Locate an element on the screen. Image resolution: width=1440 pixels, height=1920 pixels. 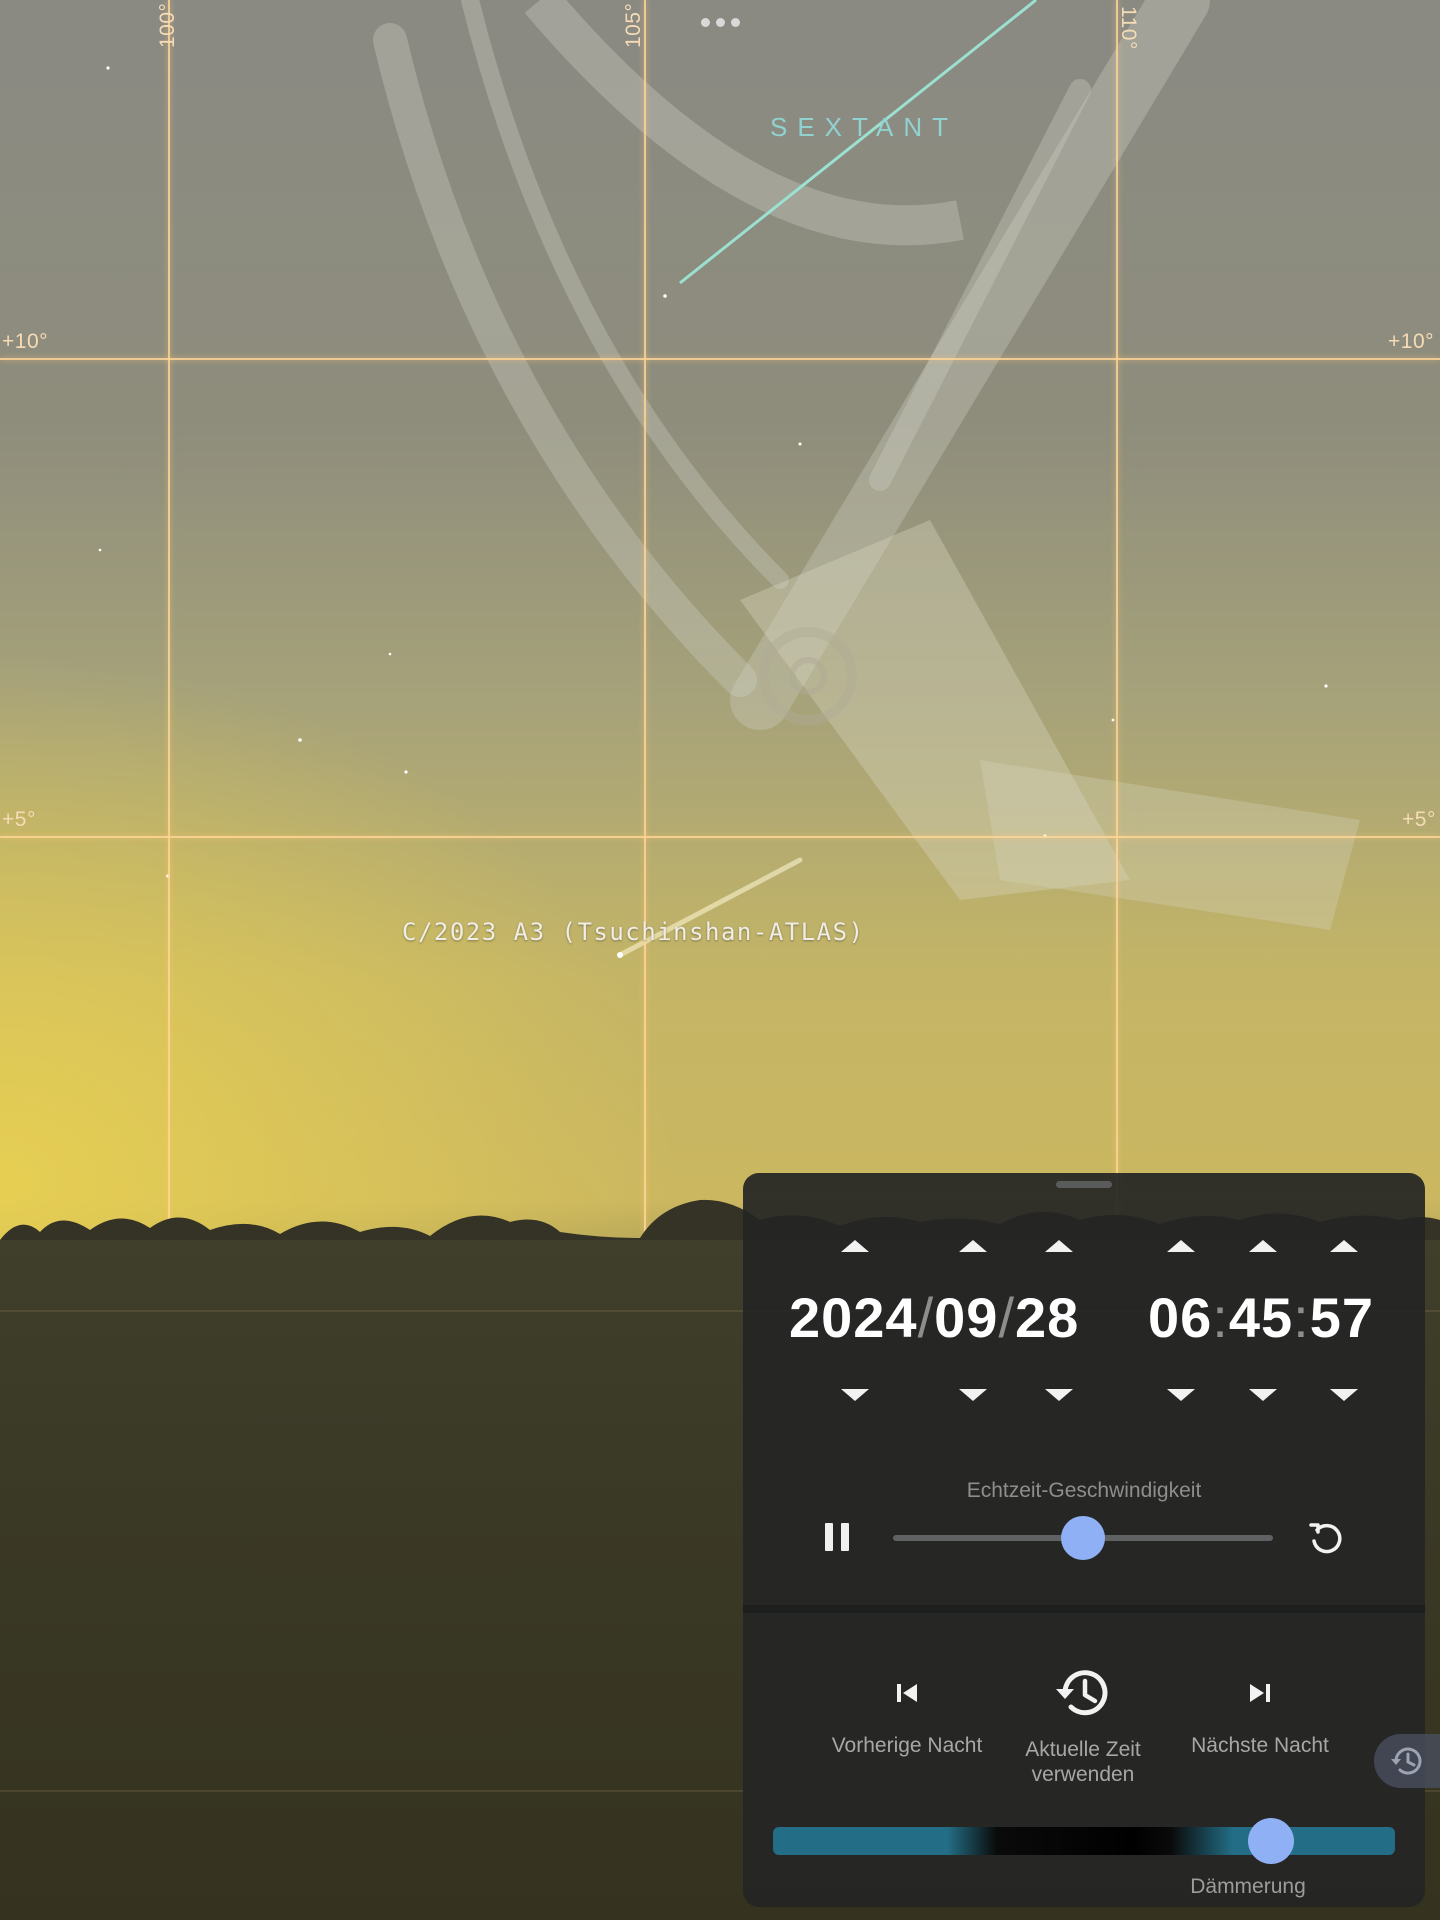
minute-down-arrow is located at coordinates (1263, 1395).